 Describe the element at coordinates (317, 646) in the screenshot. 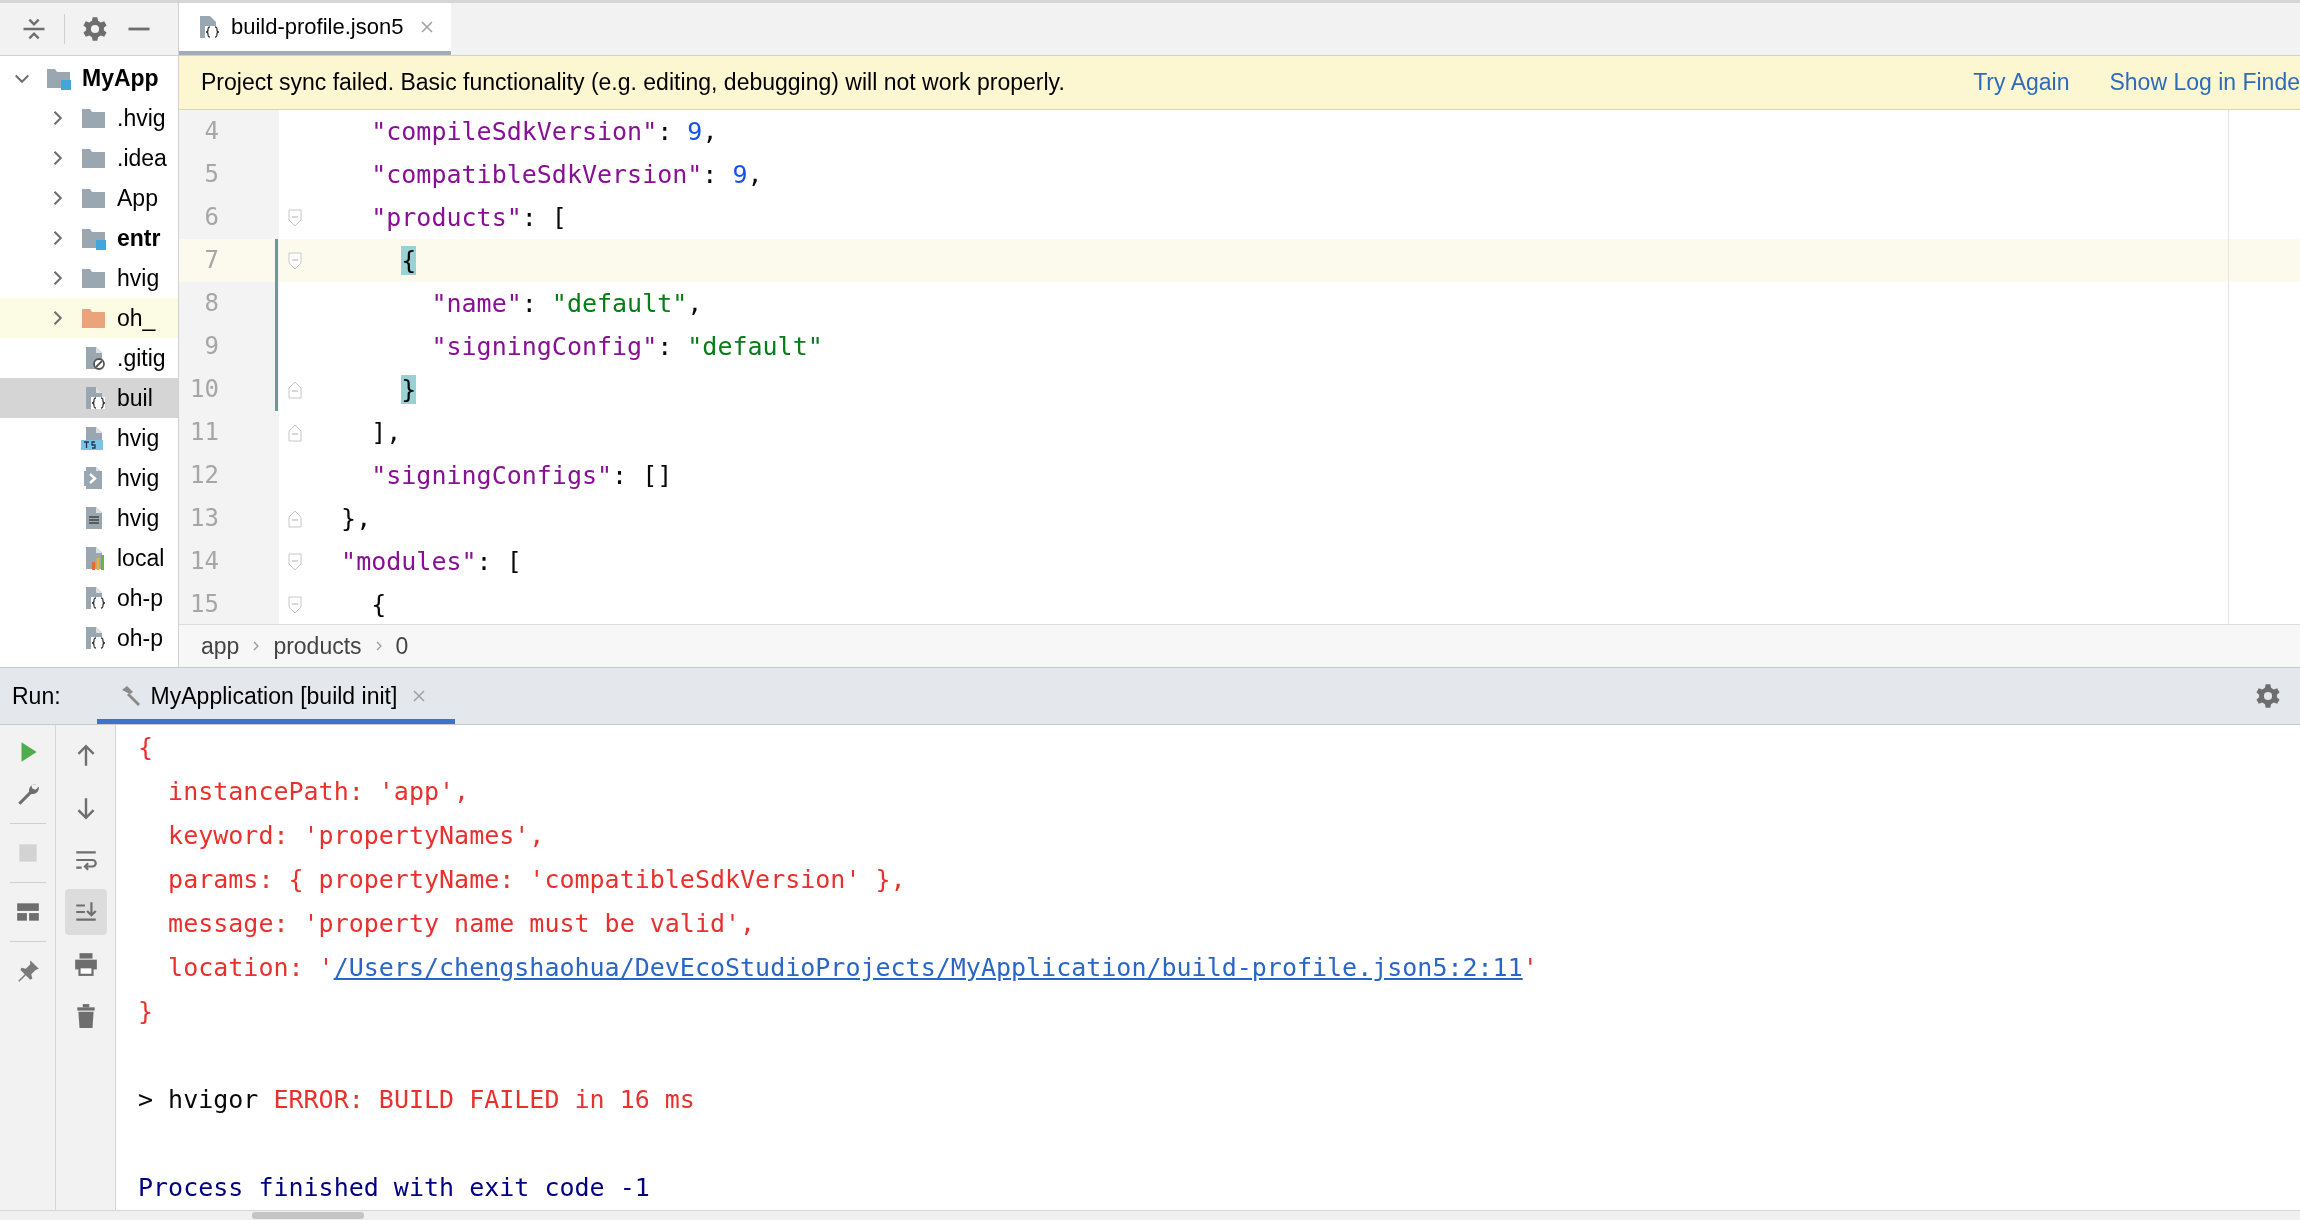

I see `breadcrumb: products` at that location.